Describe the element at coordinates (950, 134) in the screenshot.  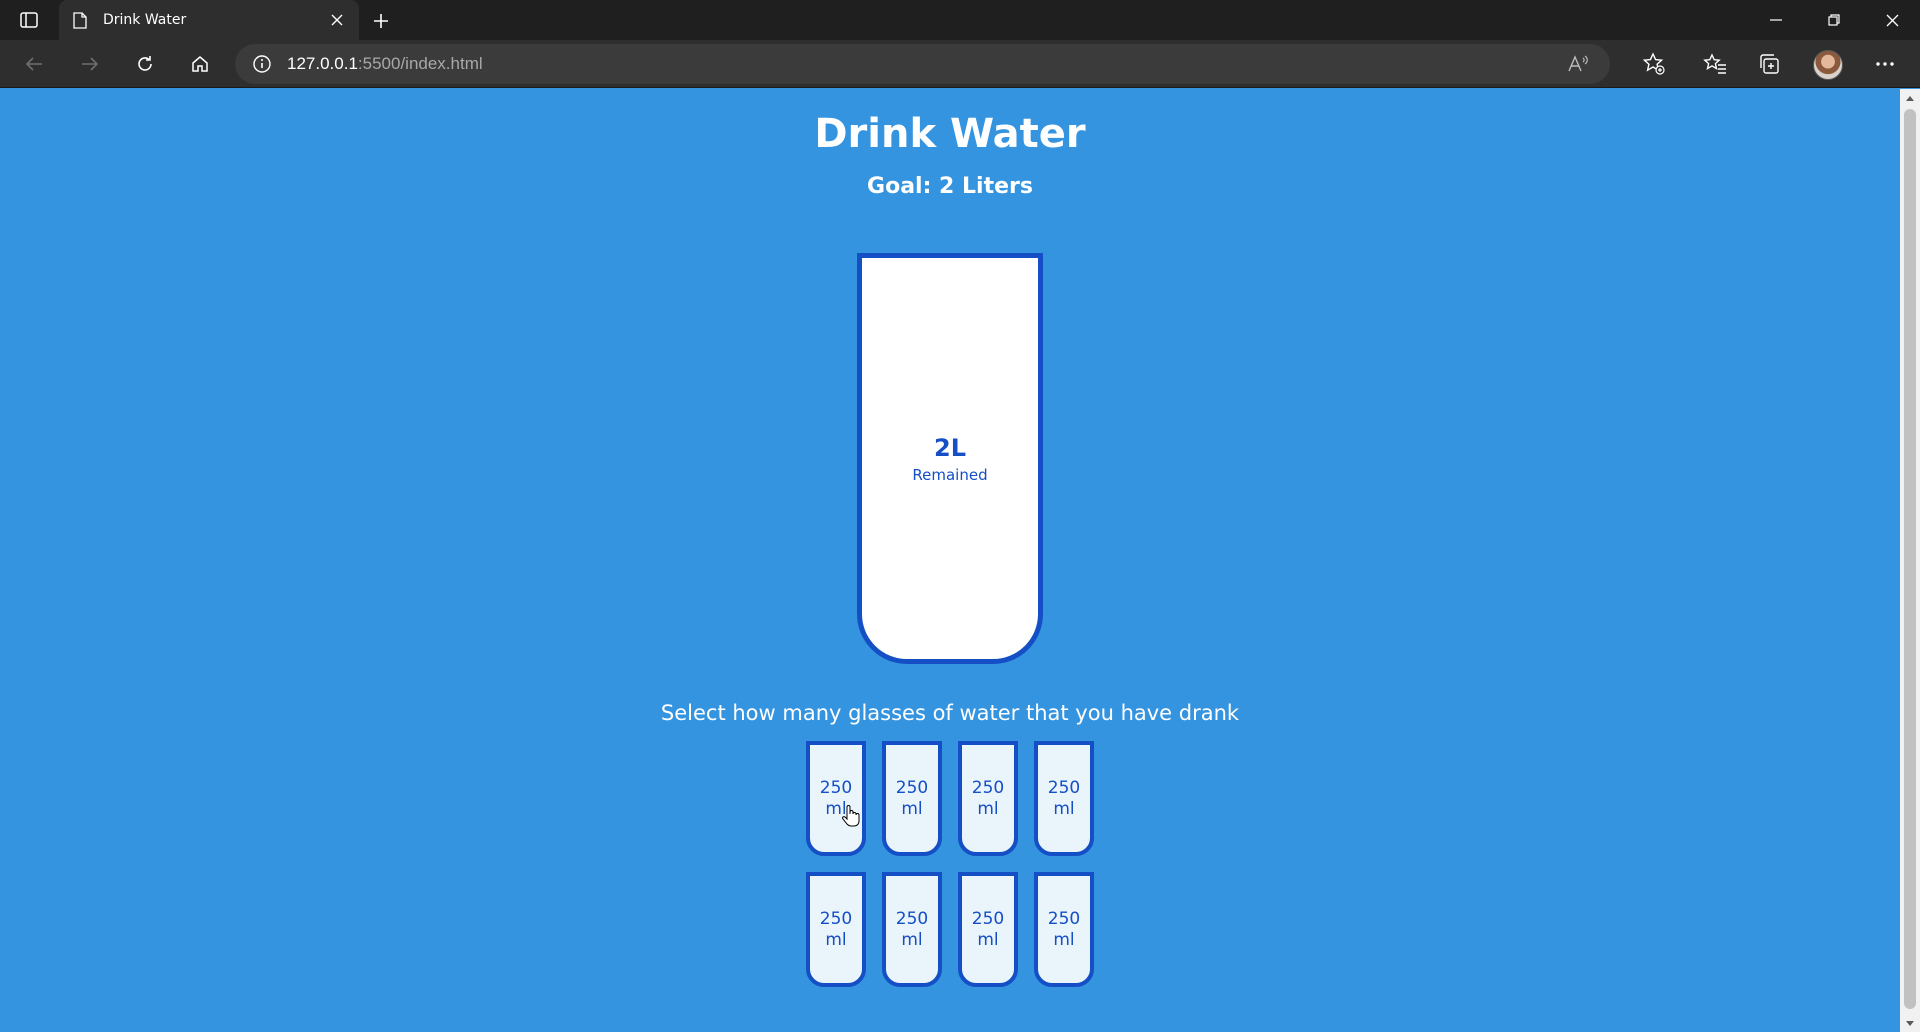
I see `page-title: Drink Water` at that location.